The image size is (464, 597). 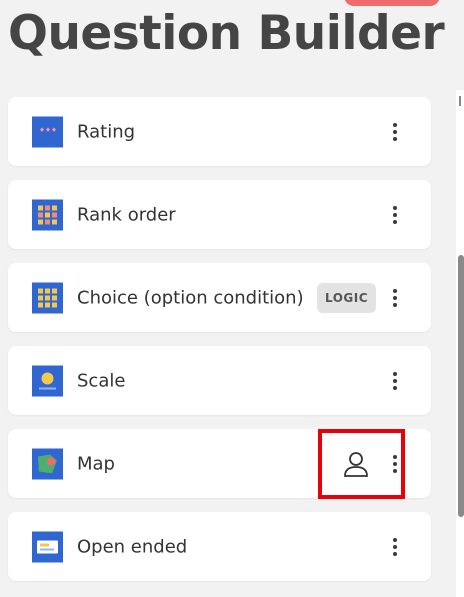 I want to click on question-type-label: Rank order, so click(x=126, y=214).